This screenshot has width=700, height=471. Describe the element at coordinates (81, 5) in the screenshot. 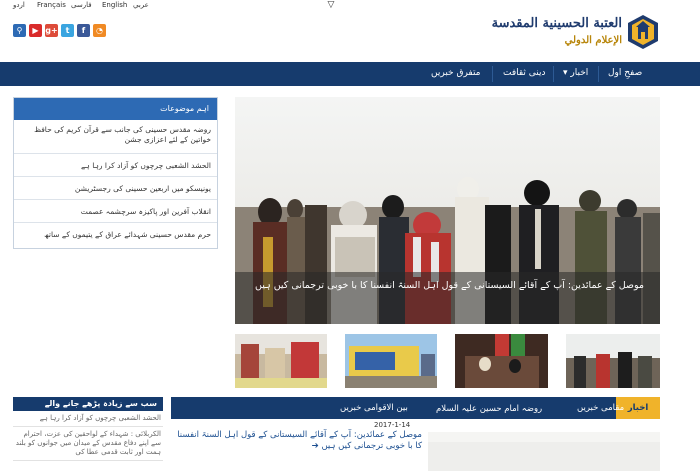

I see `lang-persian: فارسی` at that location.